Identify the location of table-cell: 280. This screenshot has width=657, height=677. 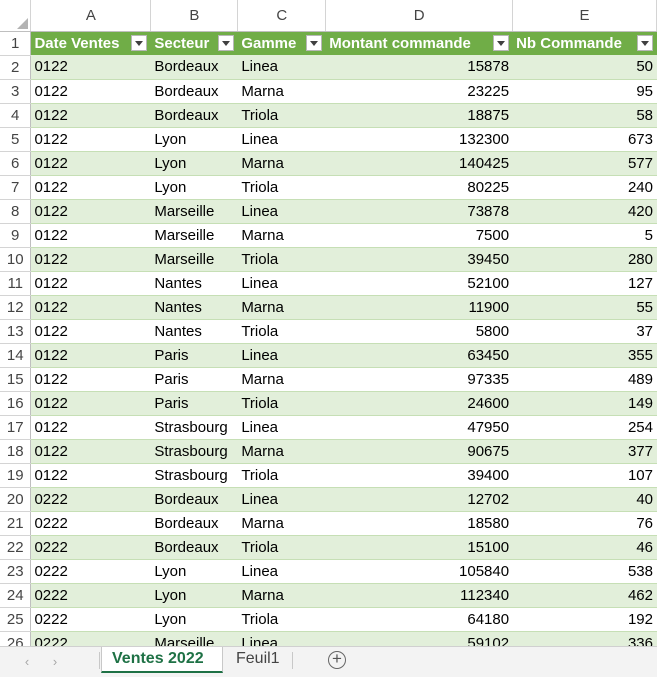
(584, 259).